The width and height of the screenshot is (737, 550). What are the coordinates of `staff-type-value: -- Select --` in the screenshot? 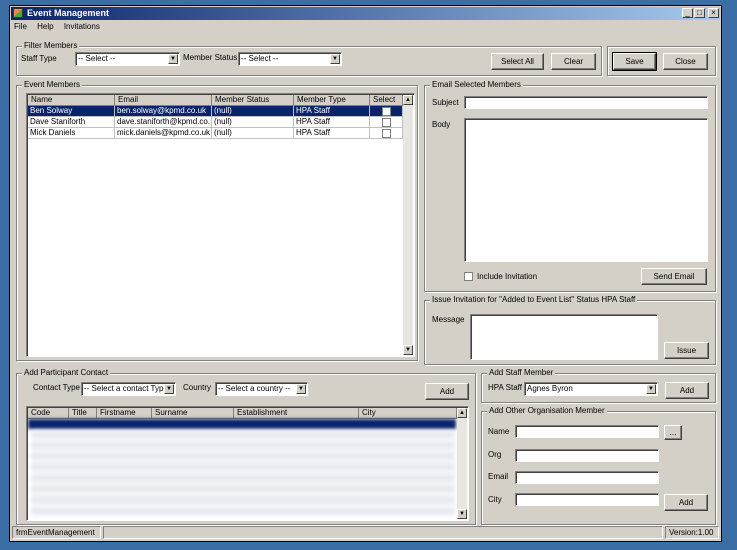 It's located at (97, 58).